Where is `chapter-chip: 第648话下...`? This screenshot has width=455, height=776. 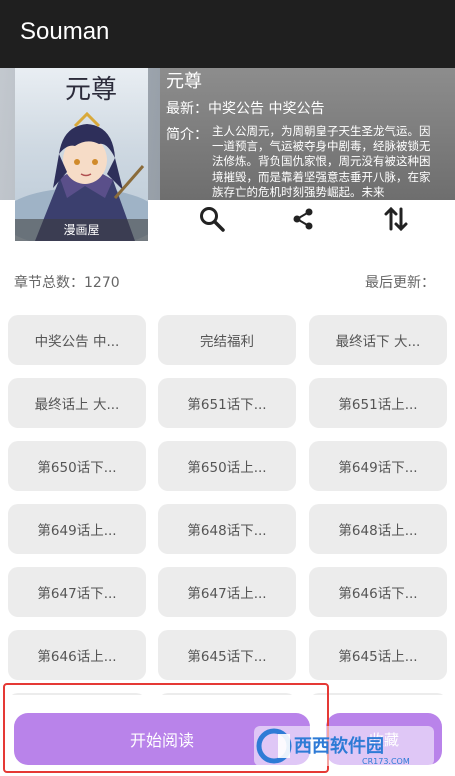
chapter-chip: 第648话下... is located at coordinates (227, 529).